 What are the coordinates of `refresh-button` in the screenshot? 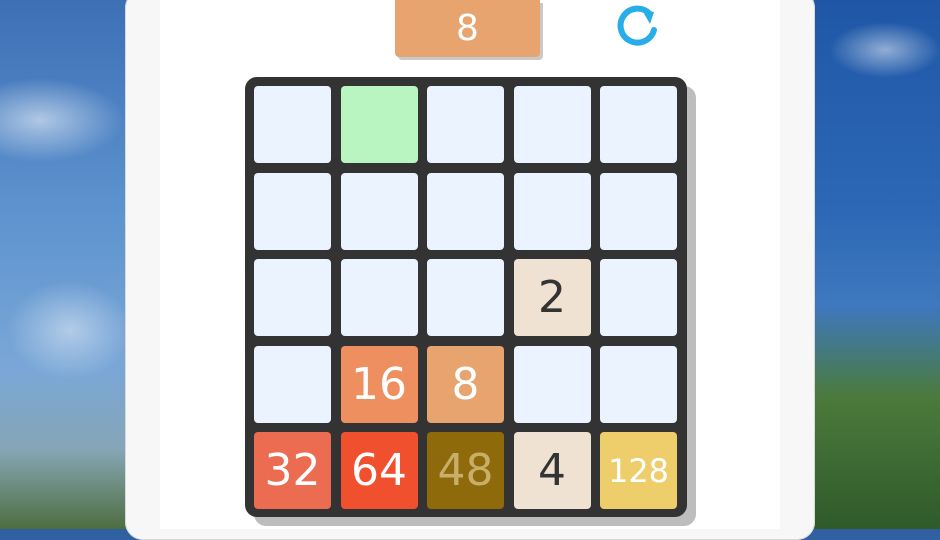 It's located at (638, 28).